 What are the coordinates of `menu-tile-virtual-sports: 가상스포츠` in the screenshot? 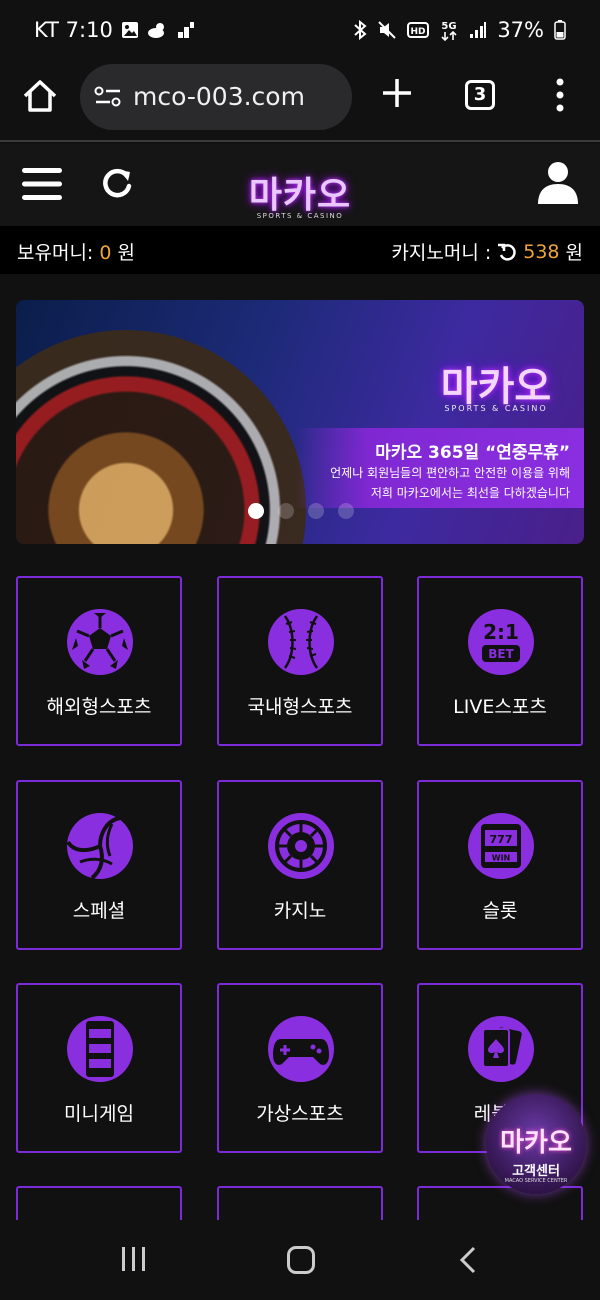 It's located at (300, 1068).